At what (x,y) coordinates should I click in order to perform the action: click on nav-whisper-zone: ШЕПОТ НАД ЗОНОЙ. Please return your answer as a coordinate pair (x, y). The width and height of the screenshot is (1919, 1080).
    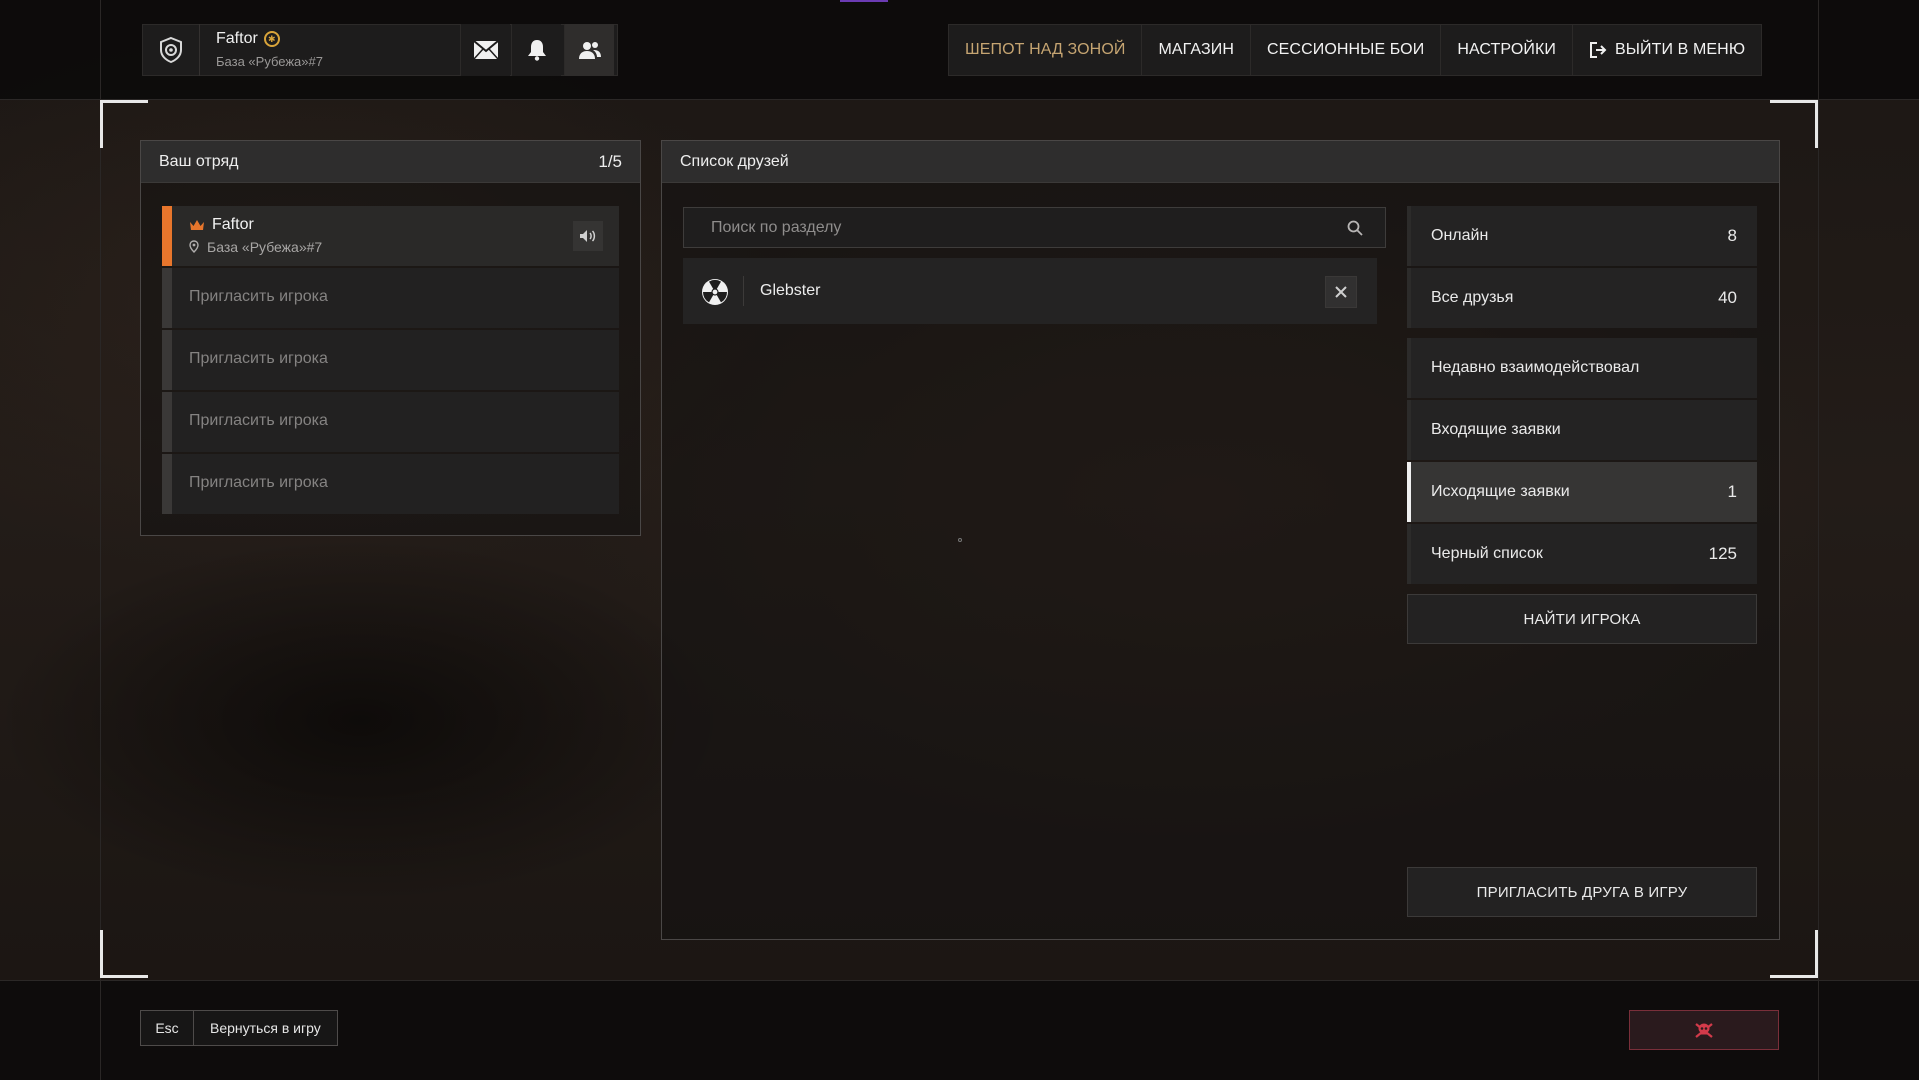
    Looking at the image, I should click on (1046, 50).